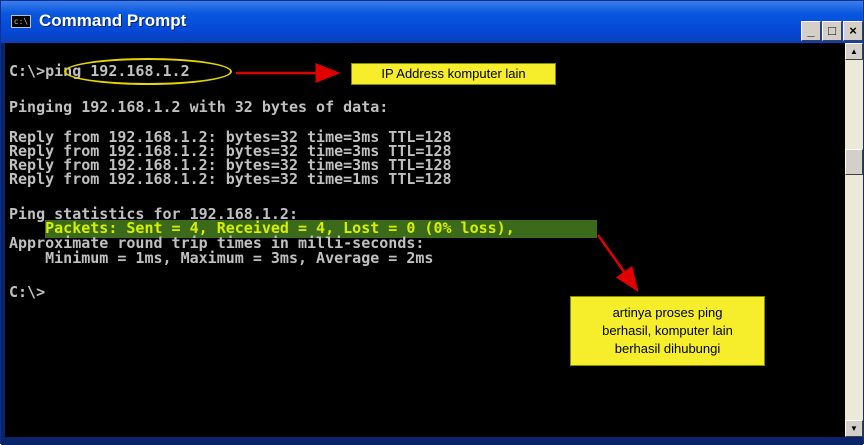  What do you see at coordinates (854, 162) in the screenshot?
I see `scroll-thumb` at bounding box center [854, 162].